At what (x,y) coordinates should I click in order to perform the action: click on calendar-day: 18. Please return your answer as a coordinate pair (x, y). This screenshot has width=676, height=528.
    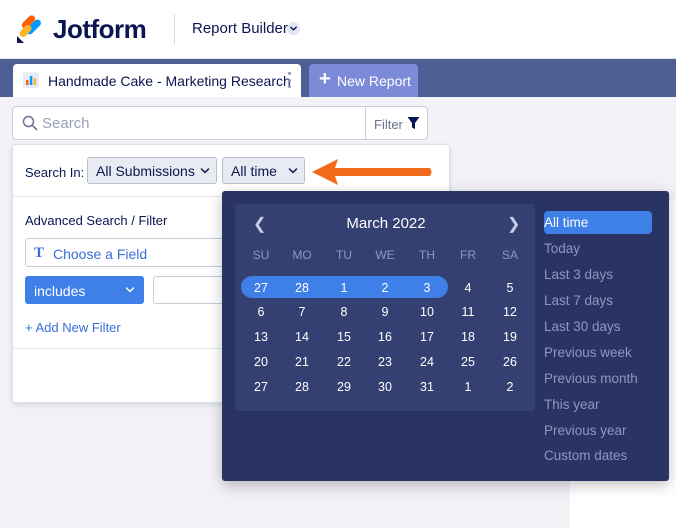
    Looking at the image, I should click on (468, 337).